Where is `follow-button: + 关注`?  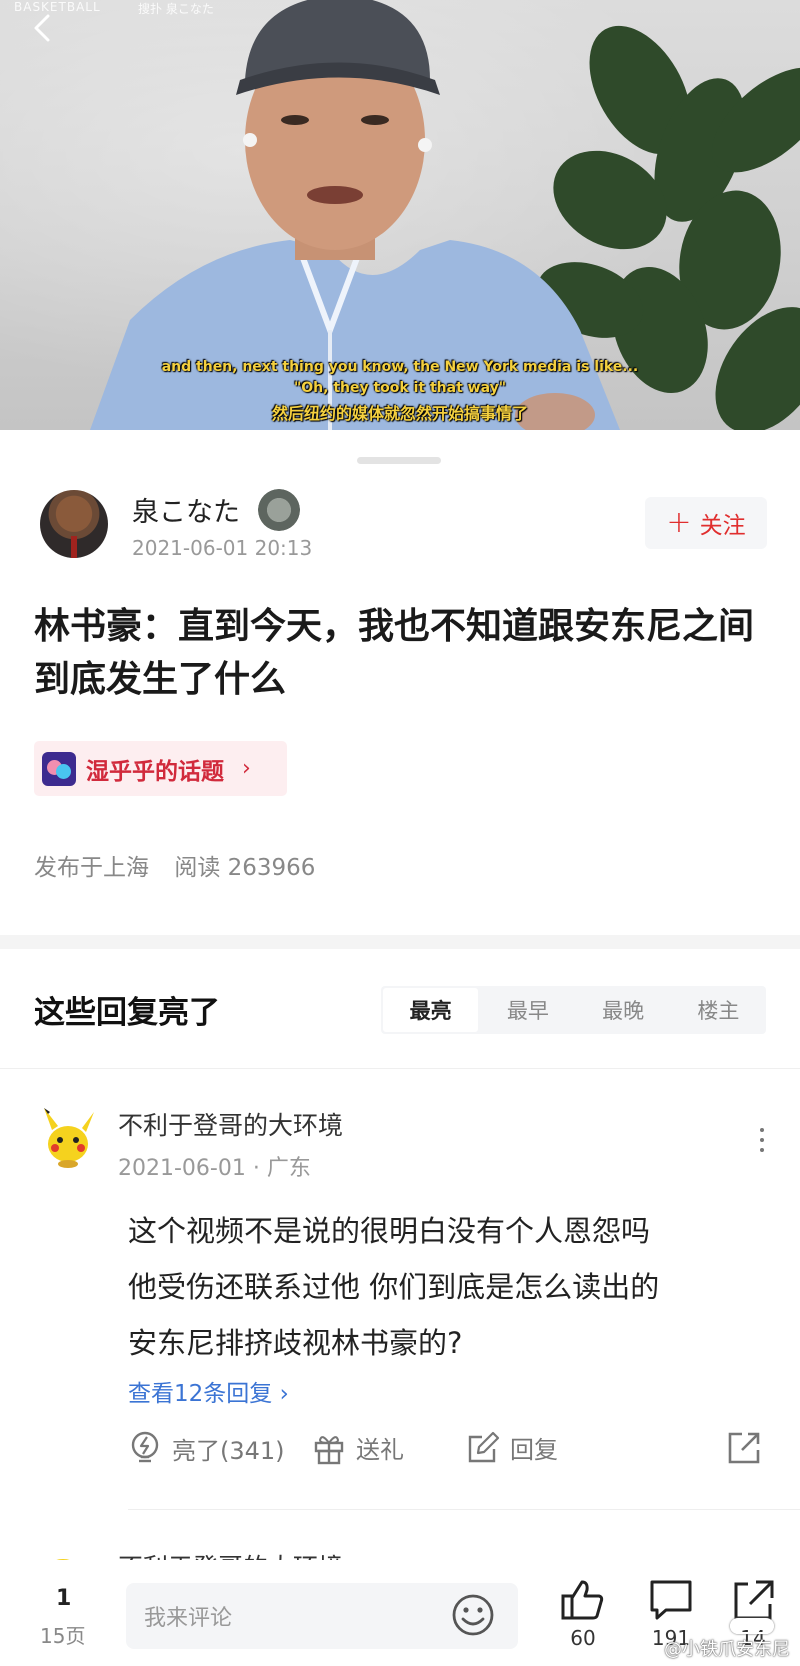 follow-button: + 关注 is located at coordinates (706, 523).